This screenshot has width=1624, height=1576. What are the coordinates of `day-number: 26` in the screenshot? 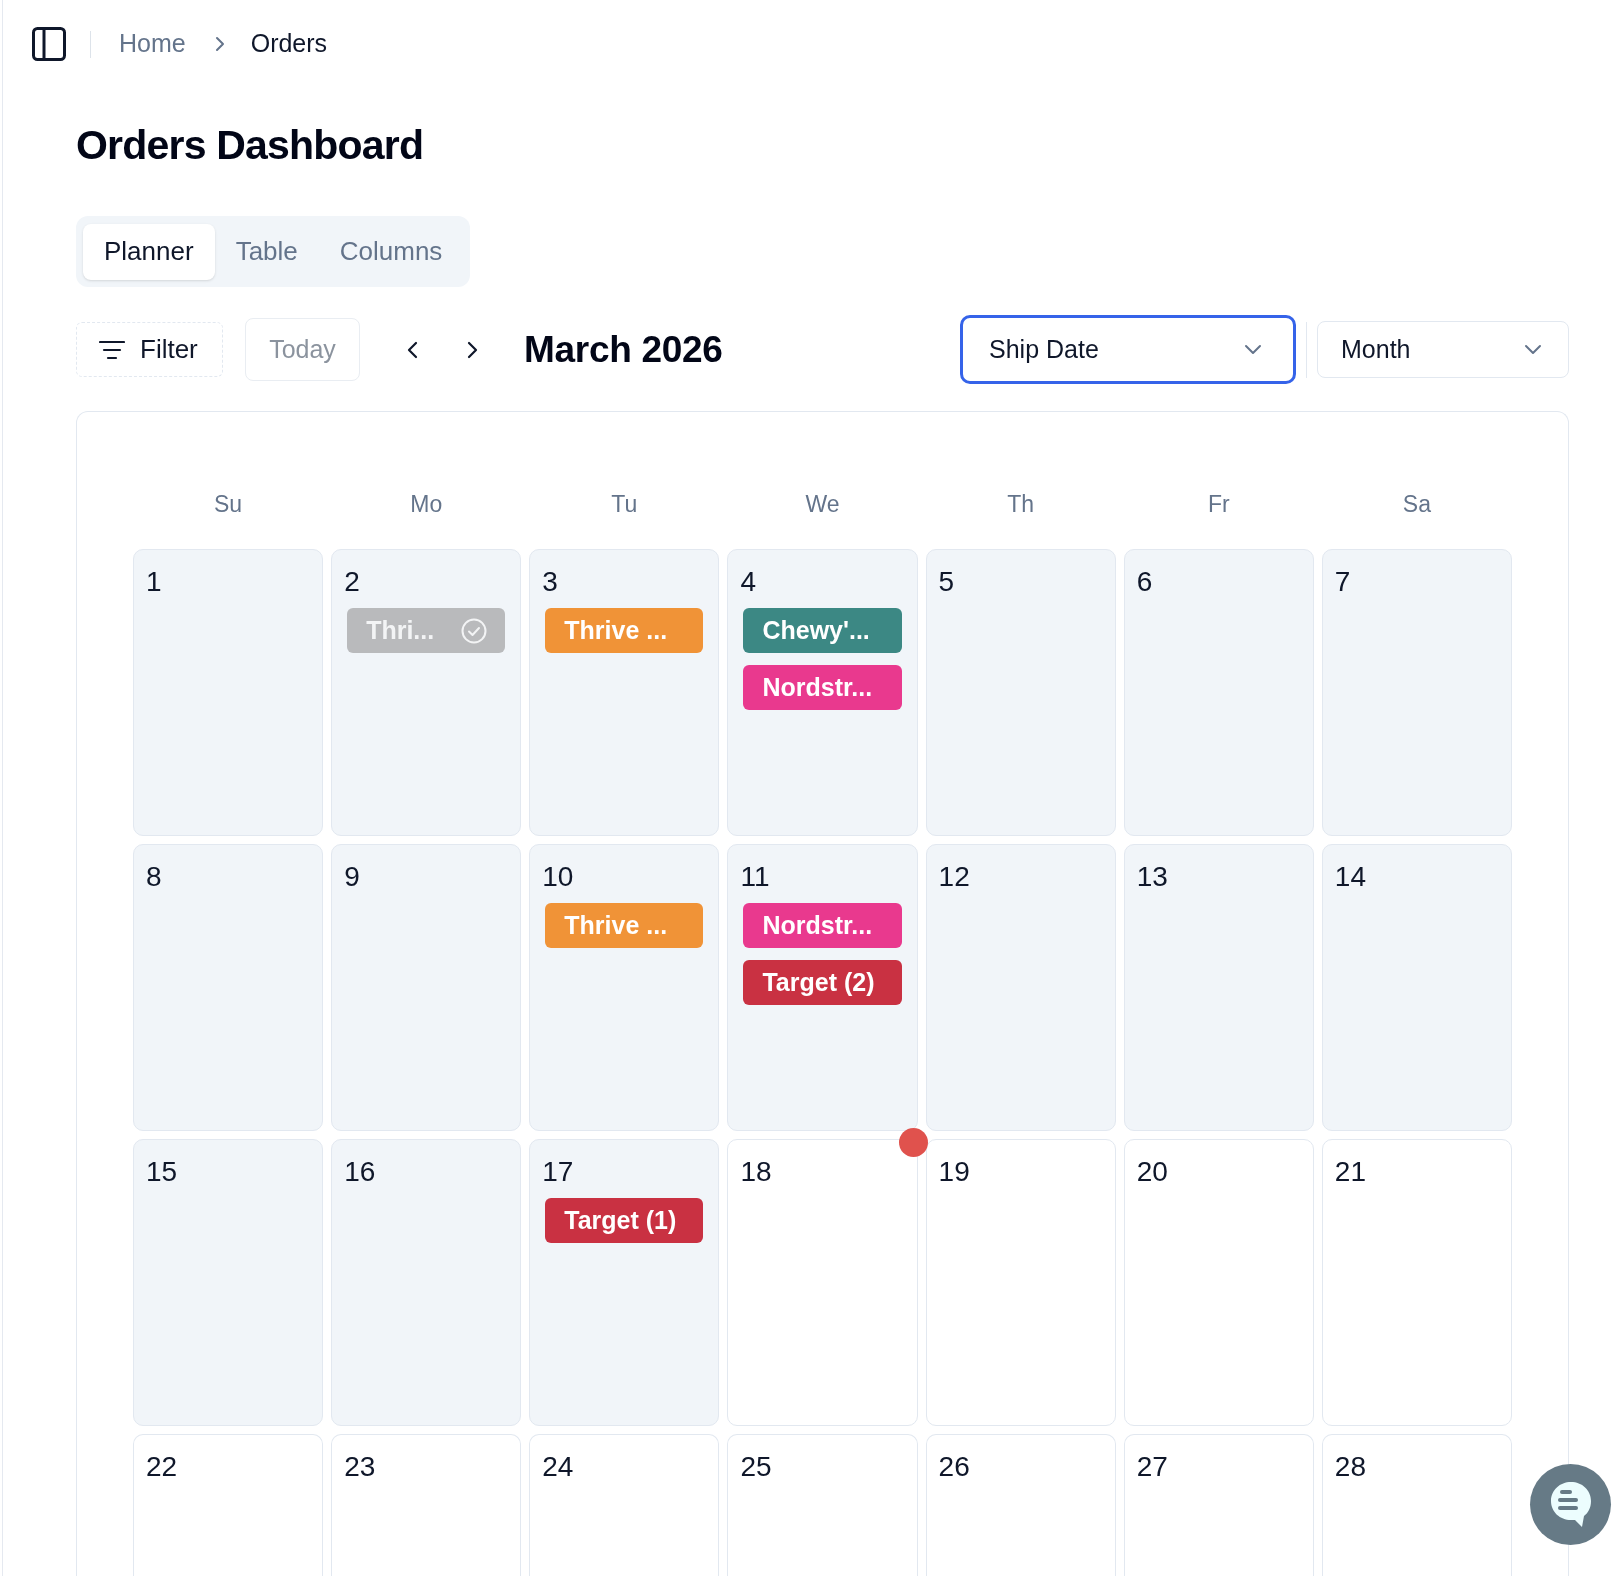 It's located at (954, 1466).